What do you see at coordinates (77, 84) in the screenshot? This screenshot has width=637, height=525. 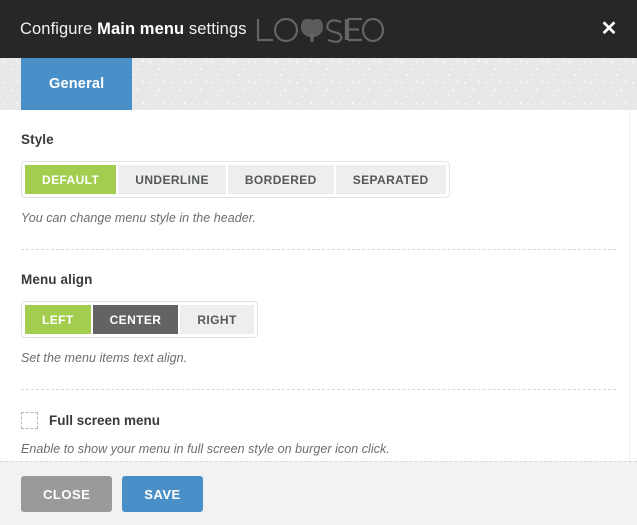 I see `tab-general: General` at bounding box center [77, 84].